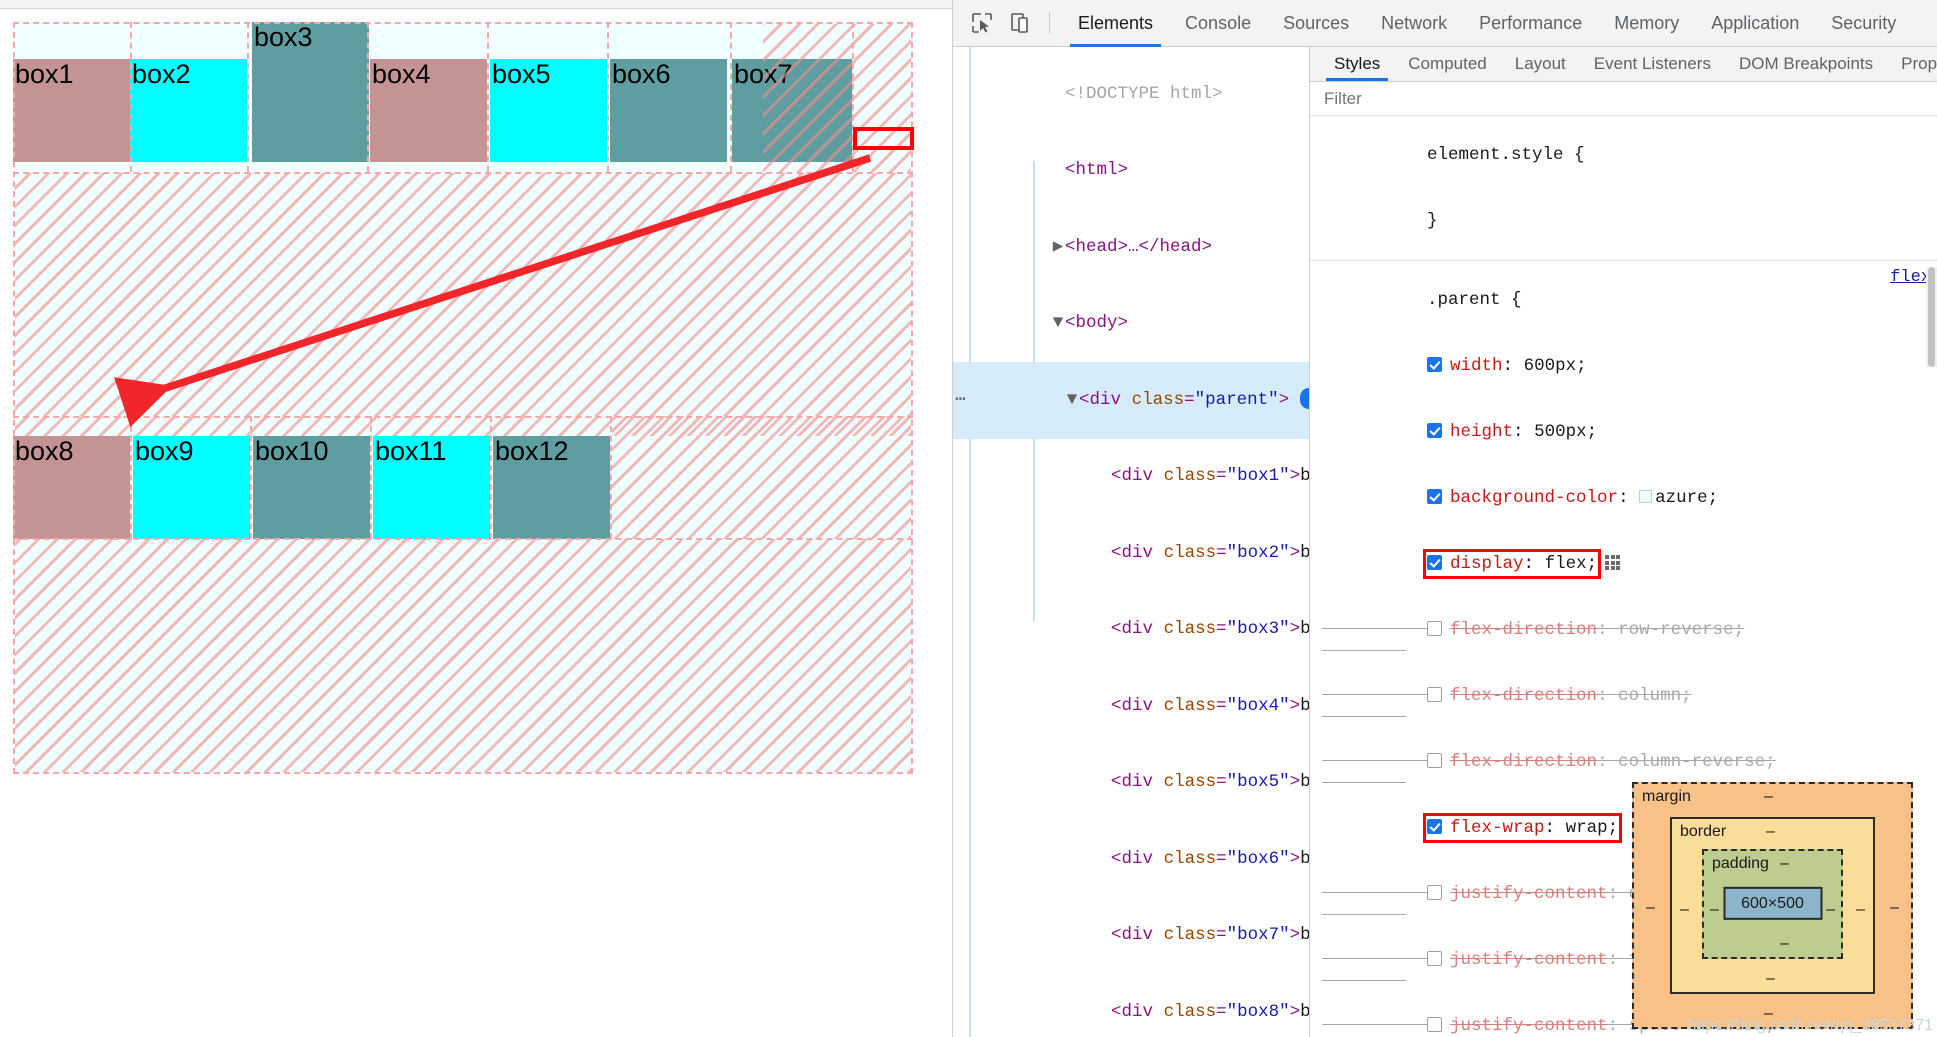 The width and height of the screenshot is (1937, 1037). What do you see at coordinates (1131, 783) in the screenshot?
I see `dom-line-box5: <div class="box5">box5</div>` at bounding box center [1131, 783].